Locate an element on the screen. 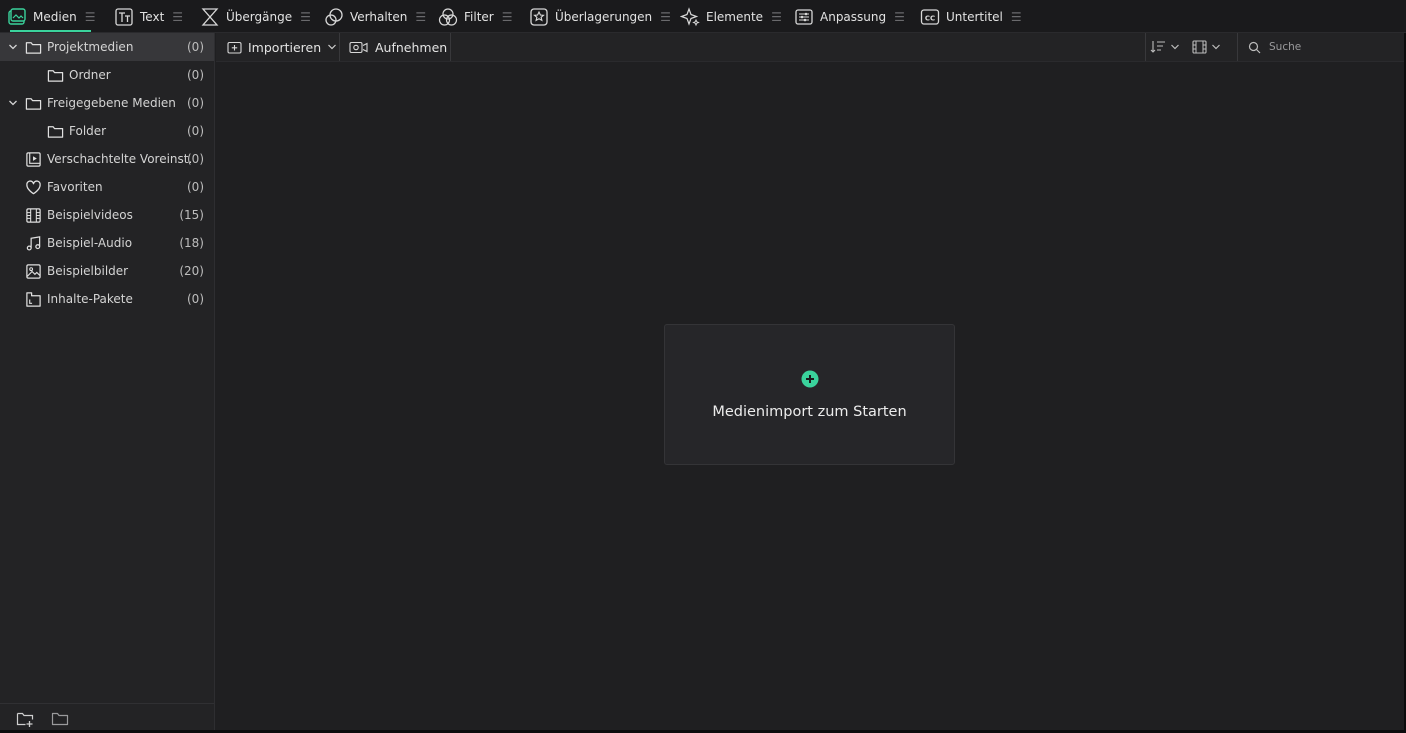 The height and width of the screenshot is (733, 1406). tab-filter-label: Filter is located at coordinates (479, 16).